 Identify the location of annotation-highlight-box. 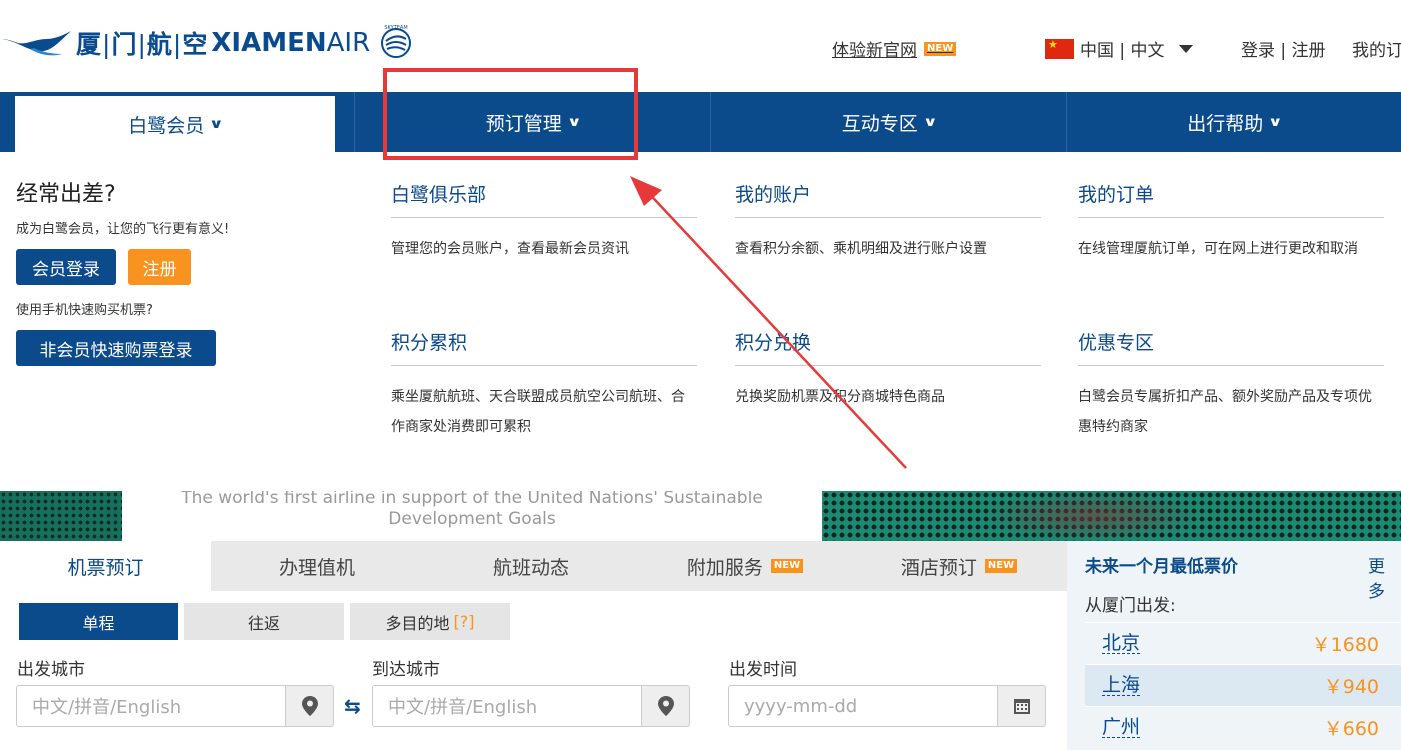
(510, 114).